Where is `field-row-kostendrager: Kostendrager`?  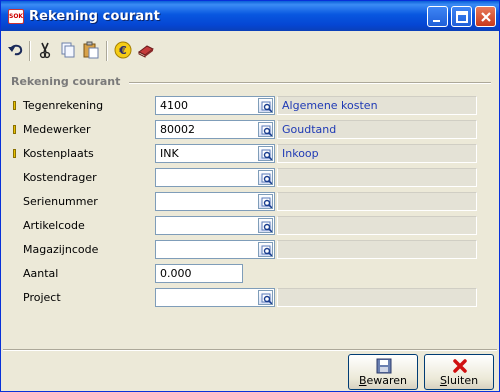
field-row-kostendrager: Kostendrager is located at coordinates (250, 178).